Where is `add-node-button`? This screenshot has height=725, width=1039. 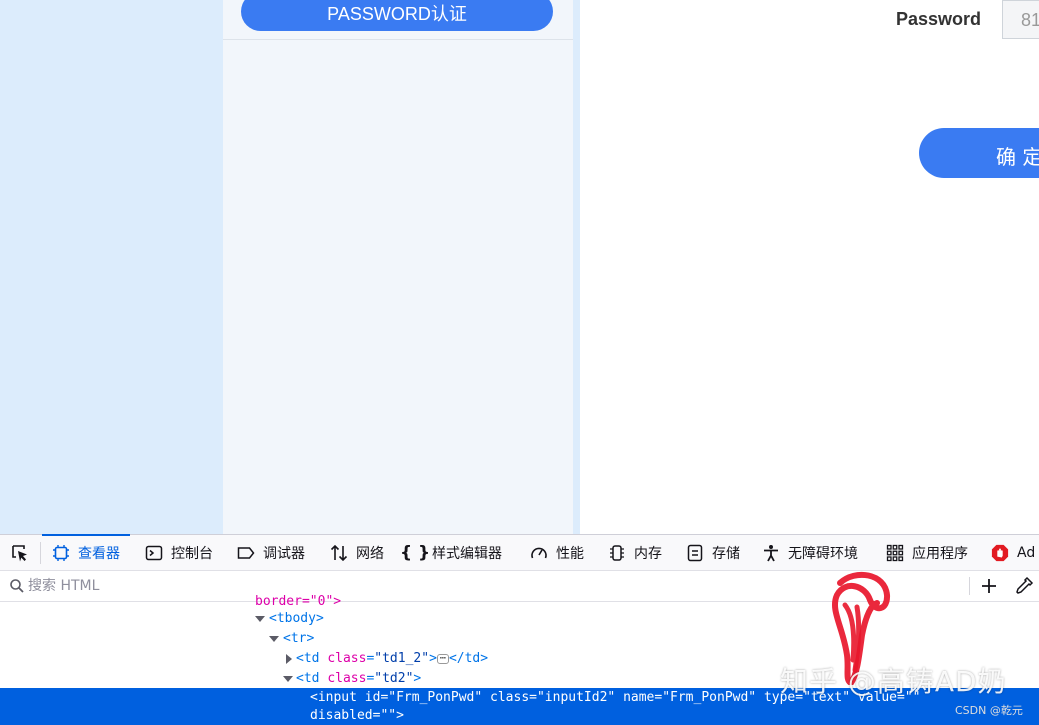 add-node-button is located at coordinates (989, 586).